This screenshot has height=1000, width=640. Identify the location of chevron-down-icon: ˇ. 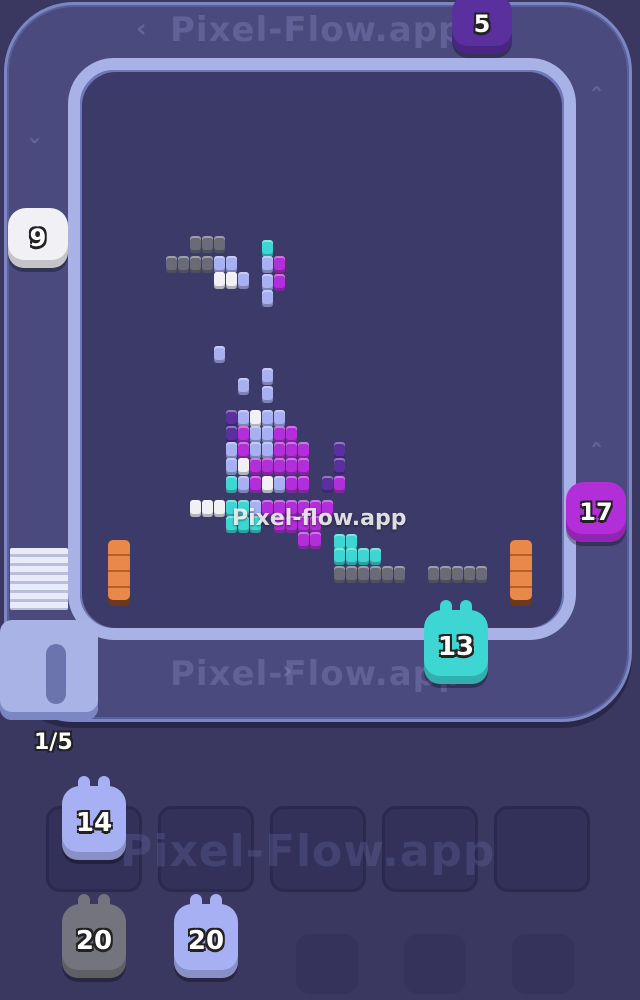
(34, 151).